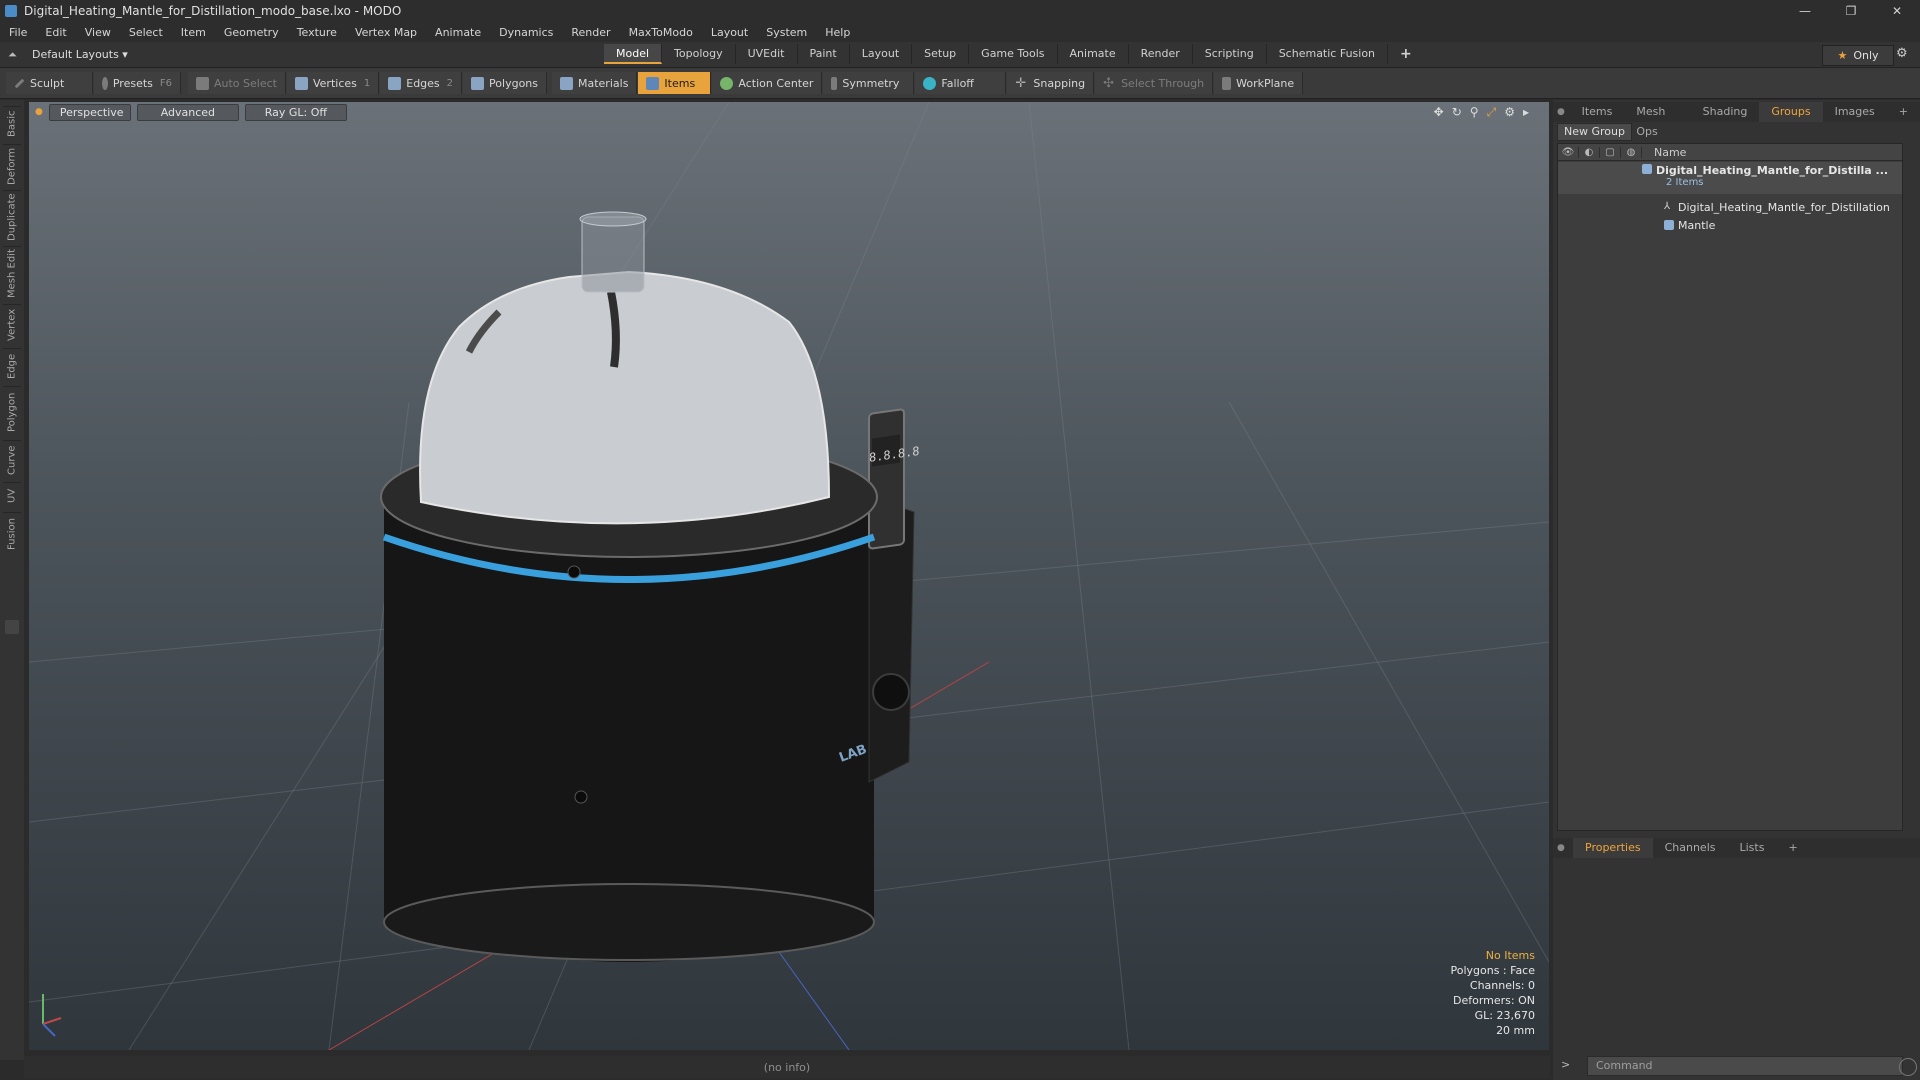 This screenshot has width=1920, height=1080. I want to click on menu-item: Item, so click(193, 32).